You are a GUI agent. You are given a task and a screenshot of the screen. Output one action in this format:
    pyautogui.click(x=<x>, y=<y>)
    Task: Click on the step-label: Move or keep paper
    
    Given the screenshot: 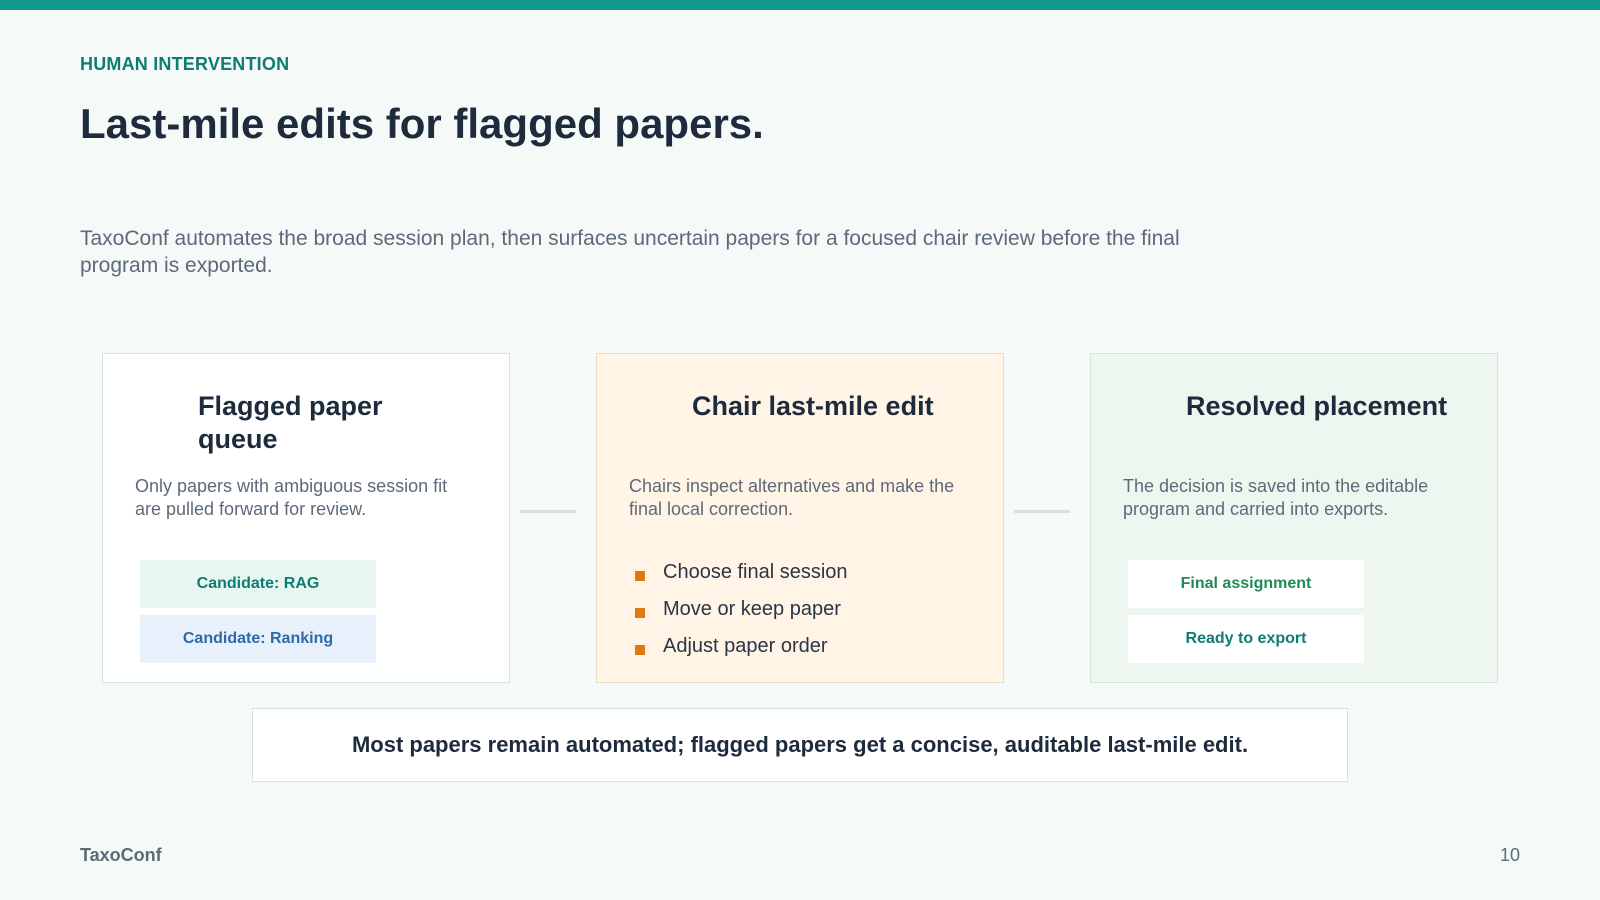 What is the action you would take?
    pyautogui.click(x=752, y=609)
    